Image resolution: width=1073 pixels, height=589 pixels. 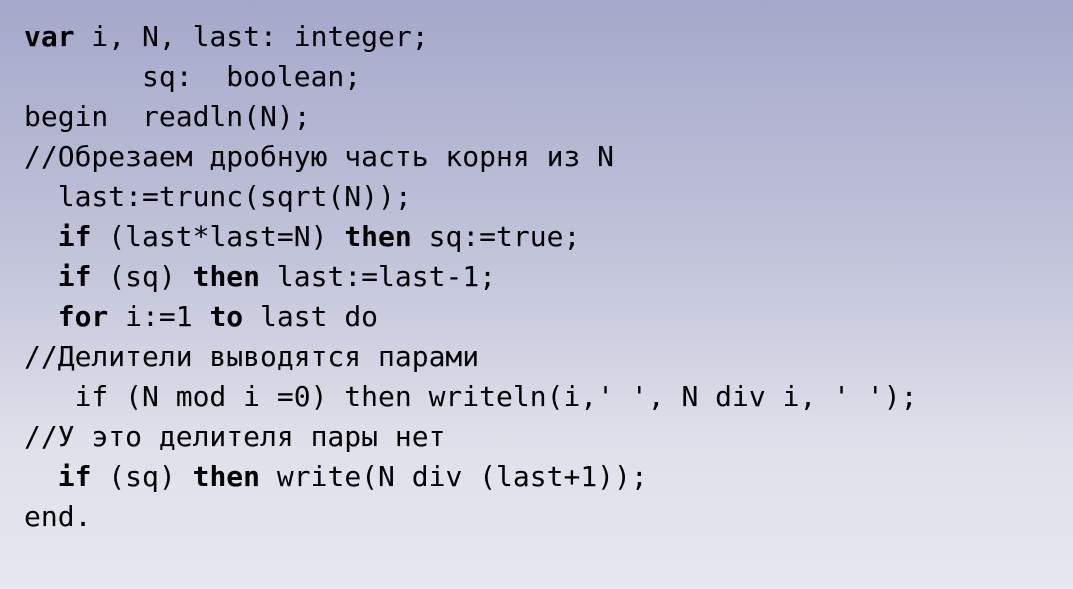 I want to click on code-line: var i, N, last: integer;, so click(x=470, y=37).